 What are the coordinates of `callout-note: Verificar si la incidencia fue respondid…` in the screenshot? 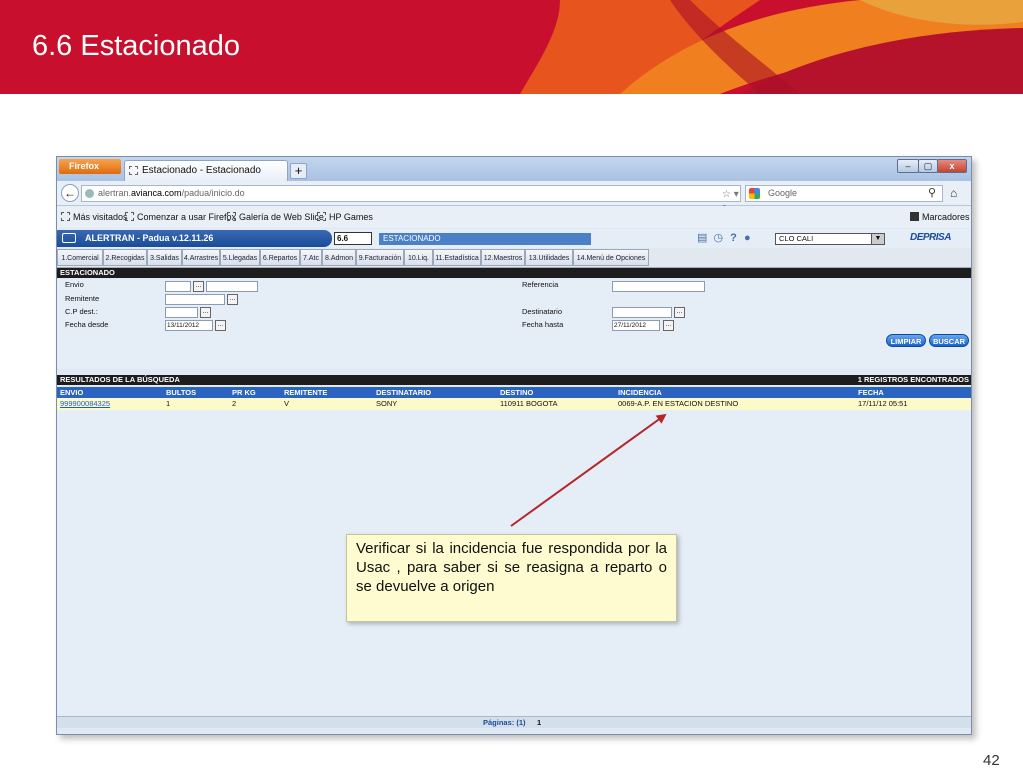 It's located at (511, 578).